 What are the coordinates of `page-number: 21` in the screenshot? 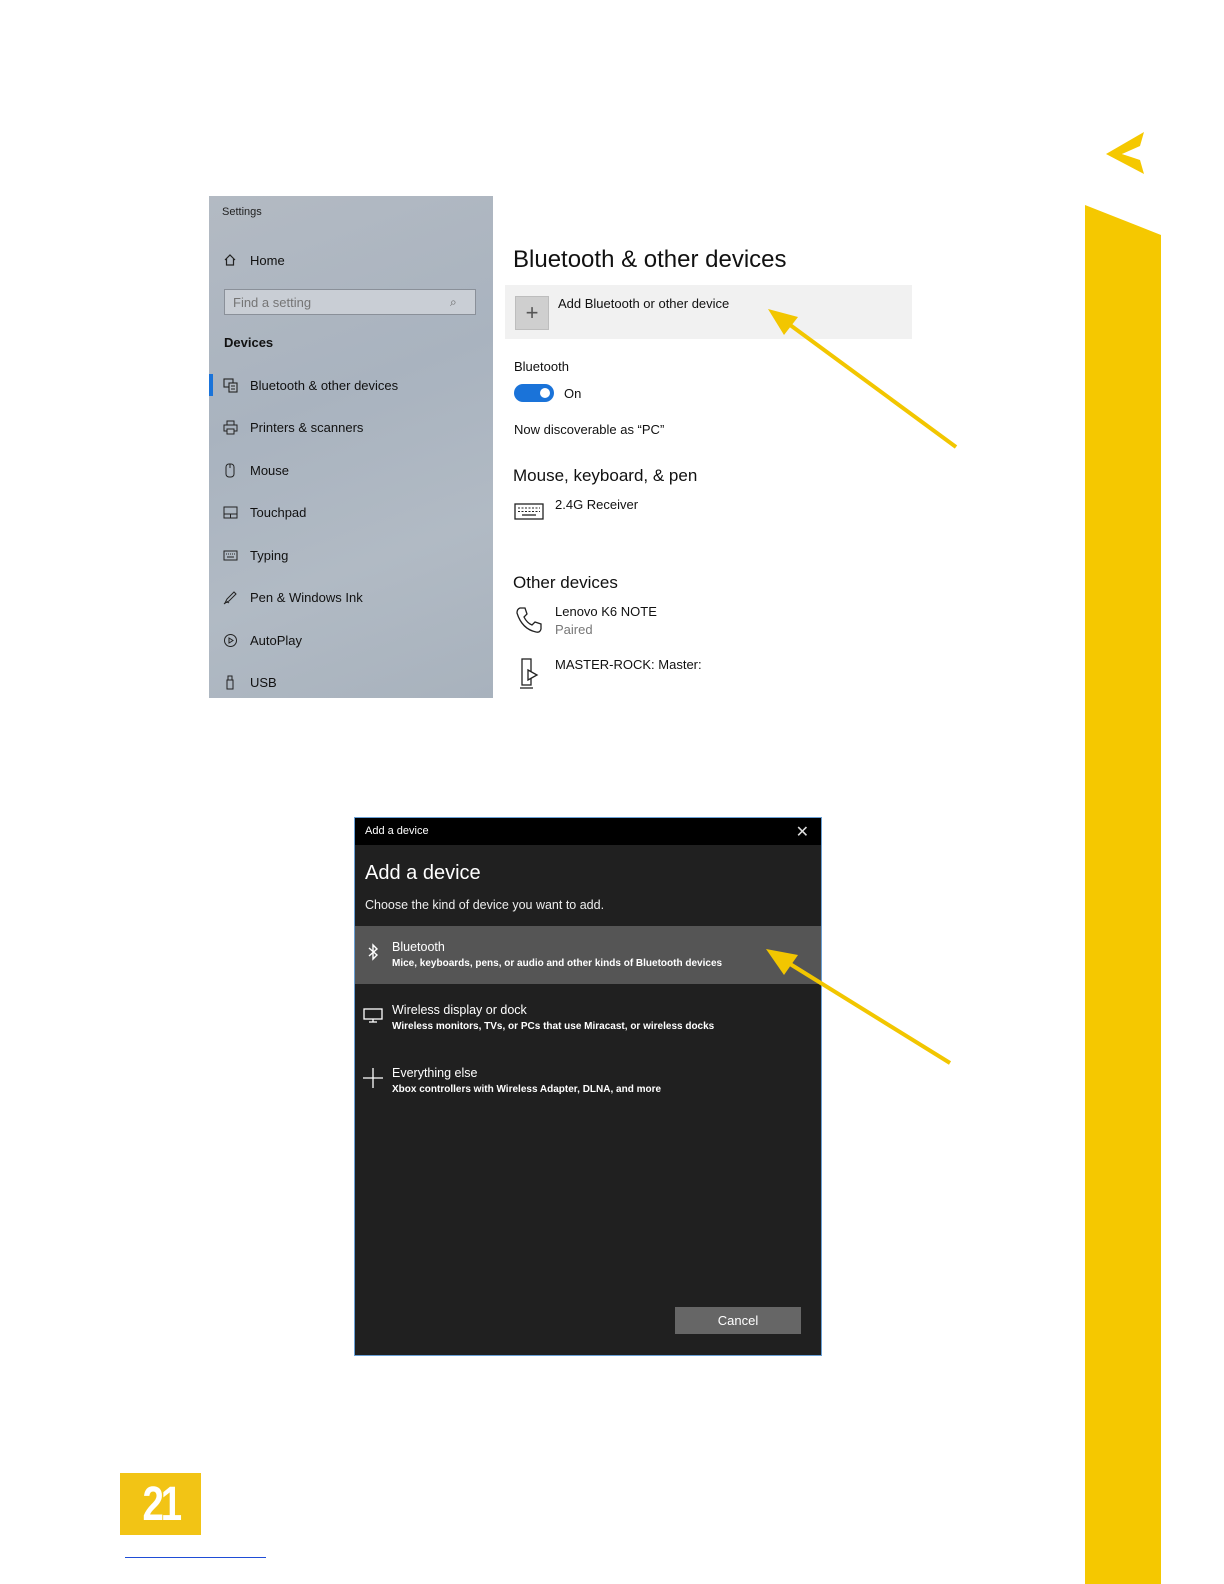 It's located at (162, 1504).